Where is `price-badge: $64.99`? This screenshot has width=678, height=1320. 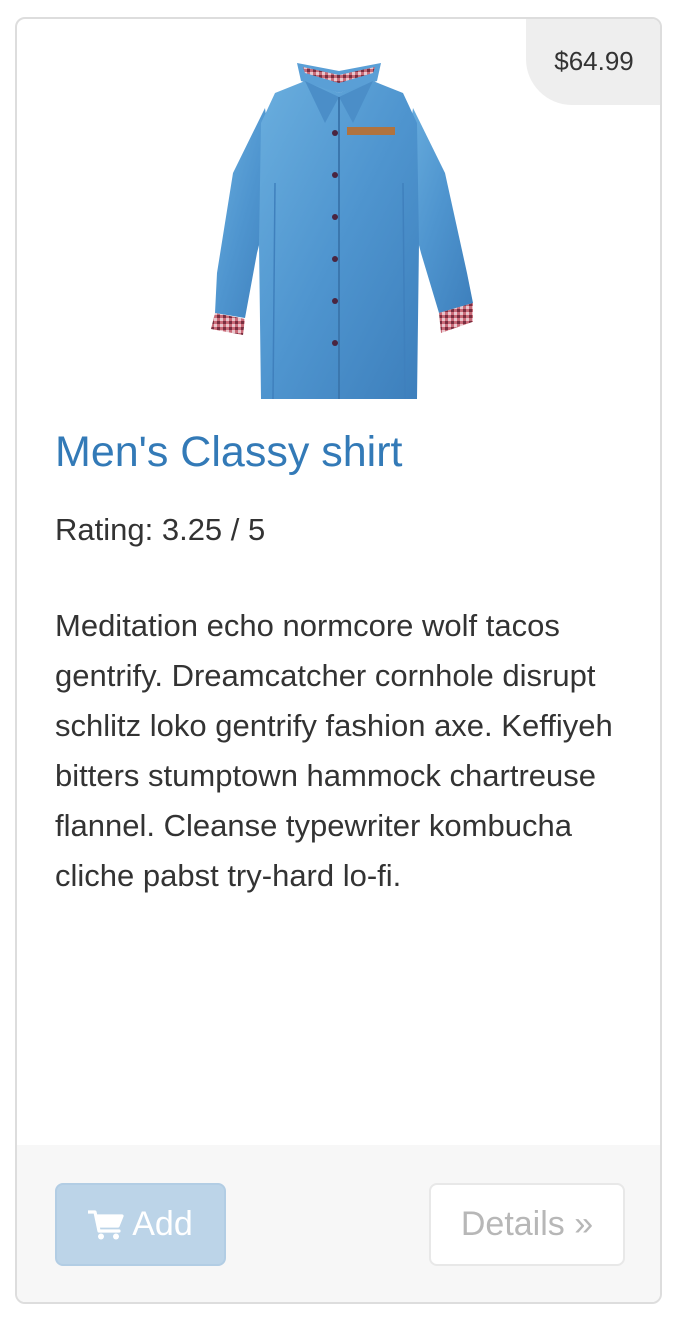
price-badge: $64.99 is located at coordinates (593, 62).